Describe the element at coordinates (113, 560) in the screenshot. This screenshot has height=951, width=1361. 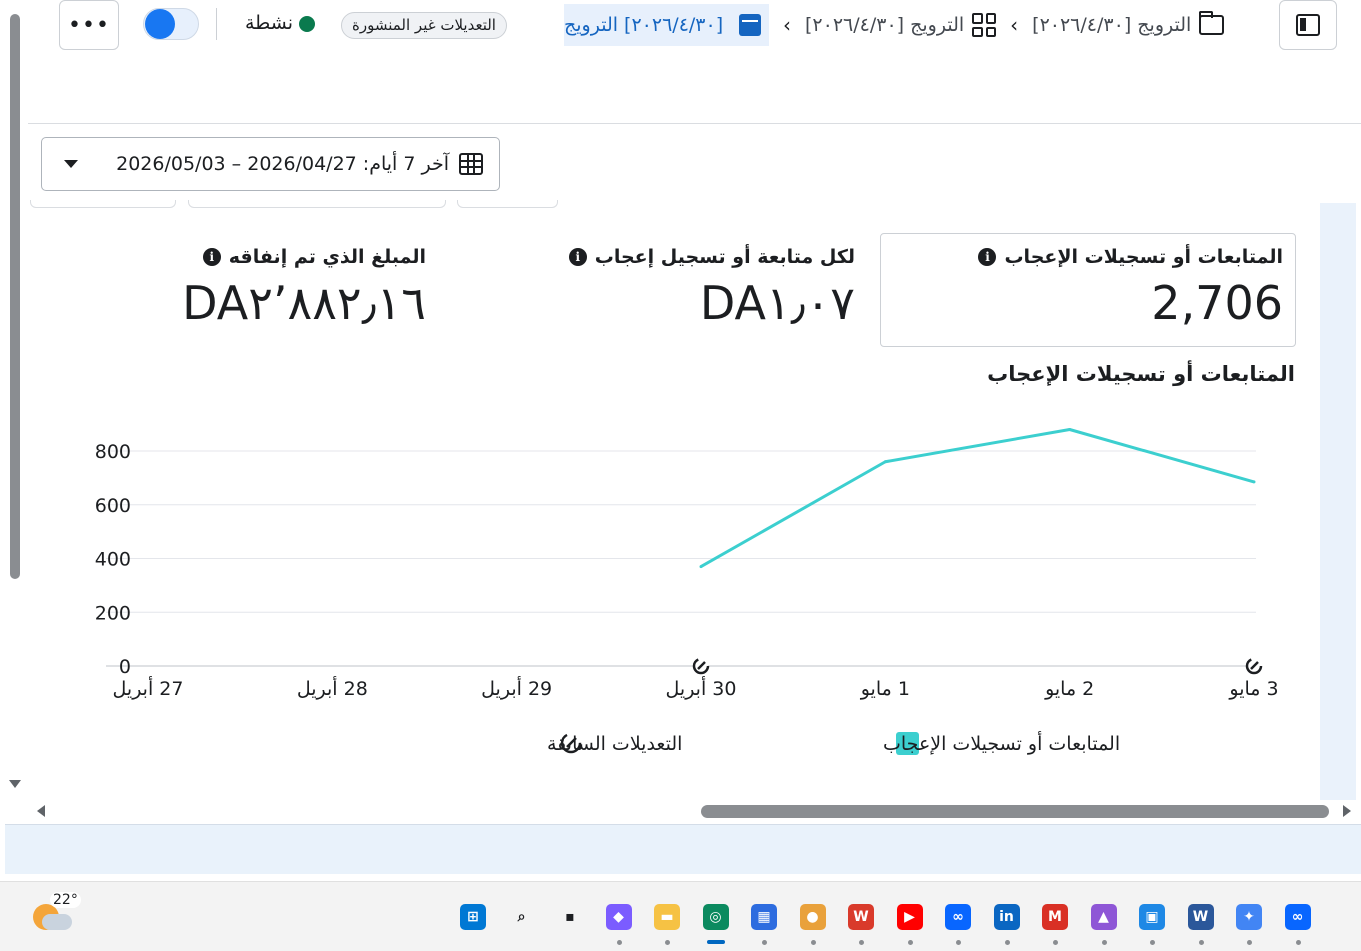
I see `y-tick-label: 400` at that location.